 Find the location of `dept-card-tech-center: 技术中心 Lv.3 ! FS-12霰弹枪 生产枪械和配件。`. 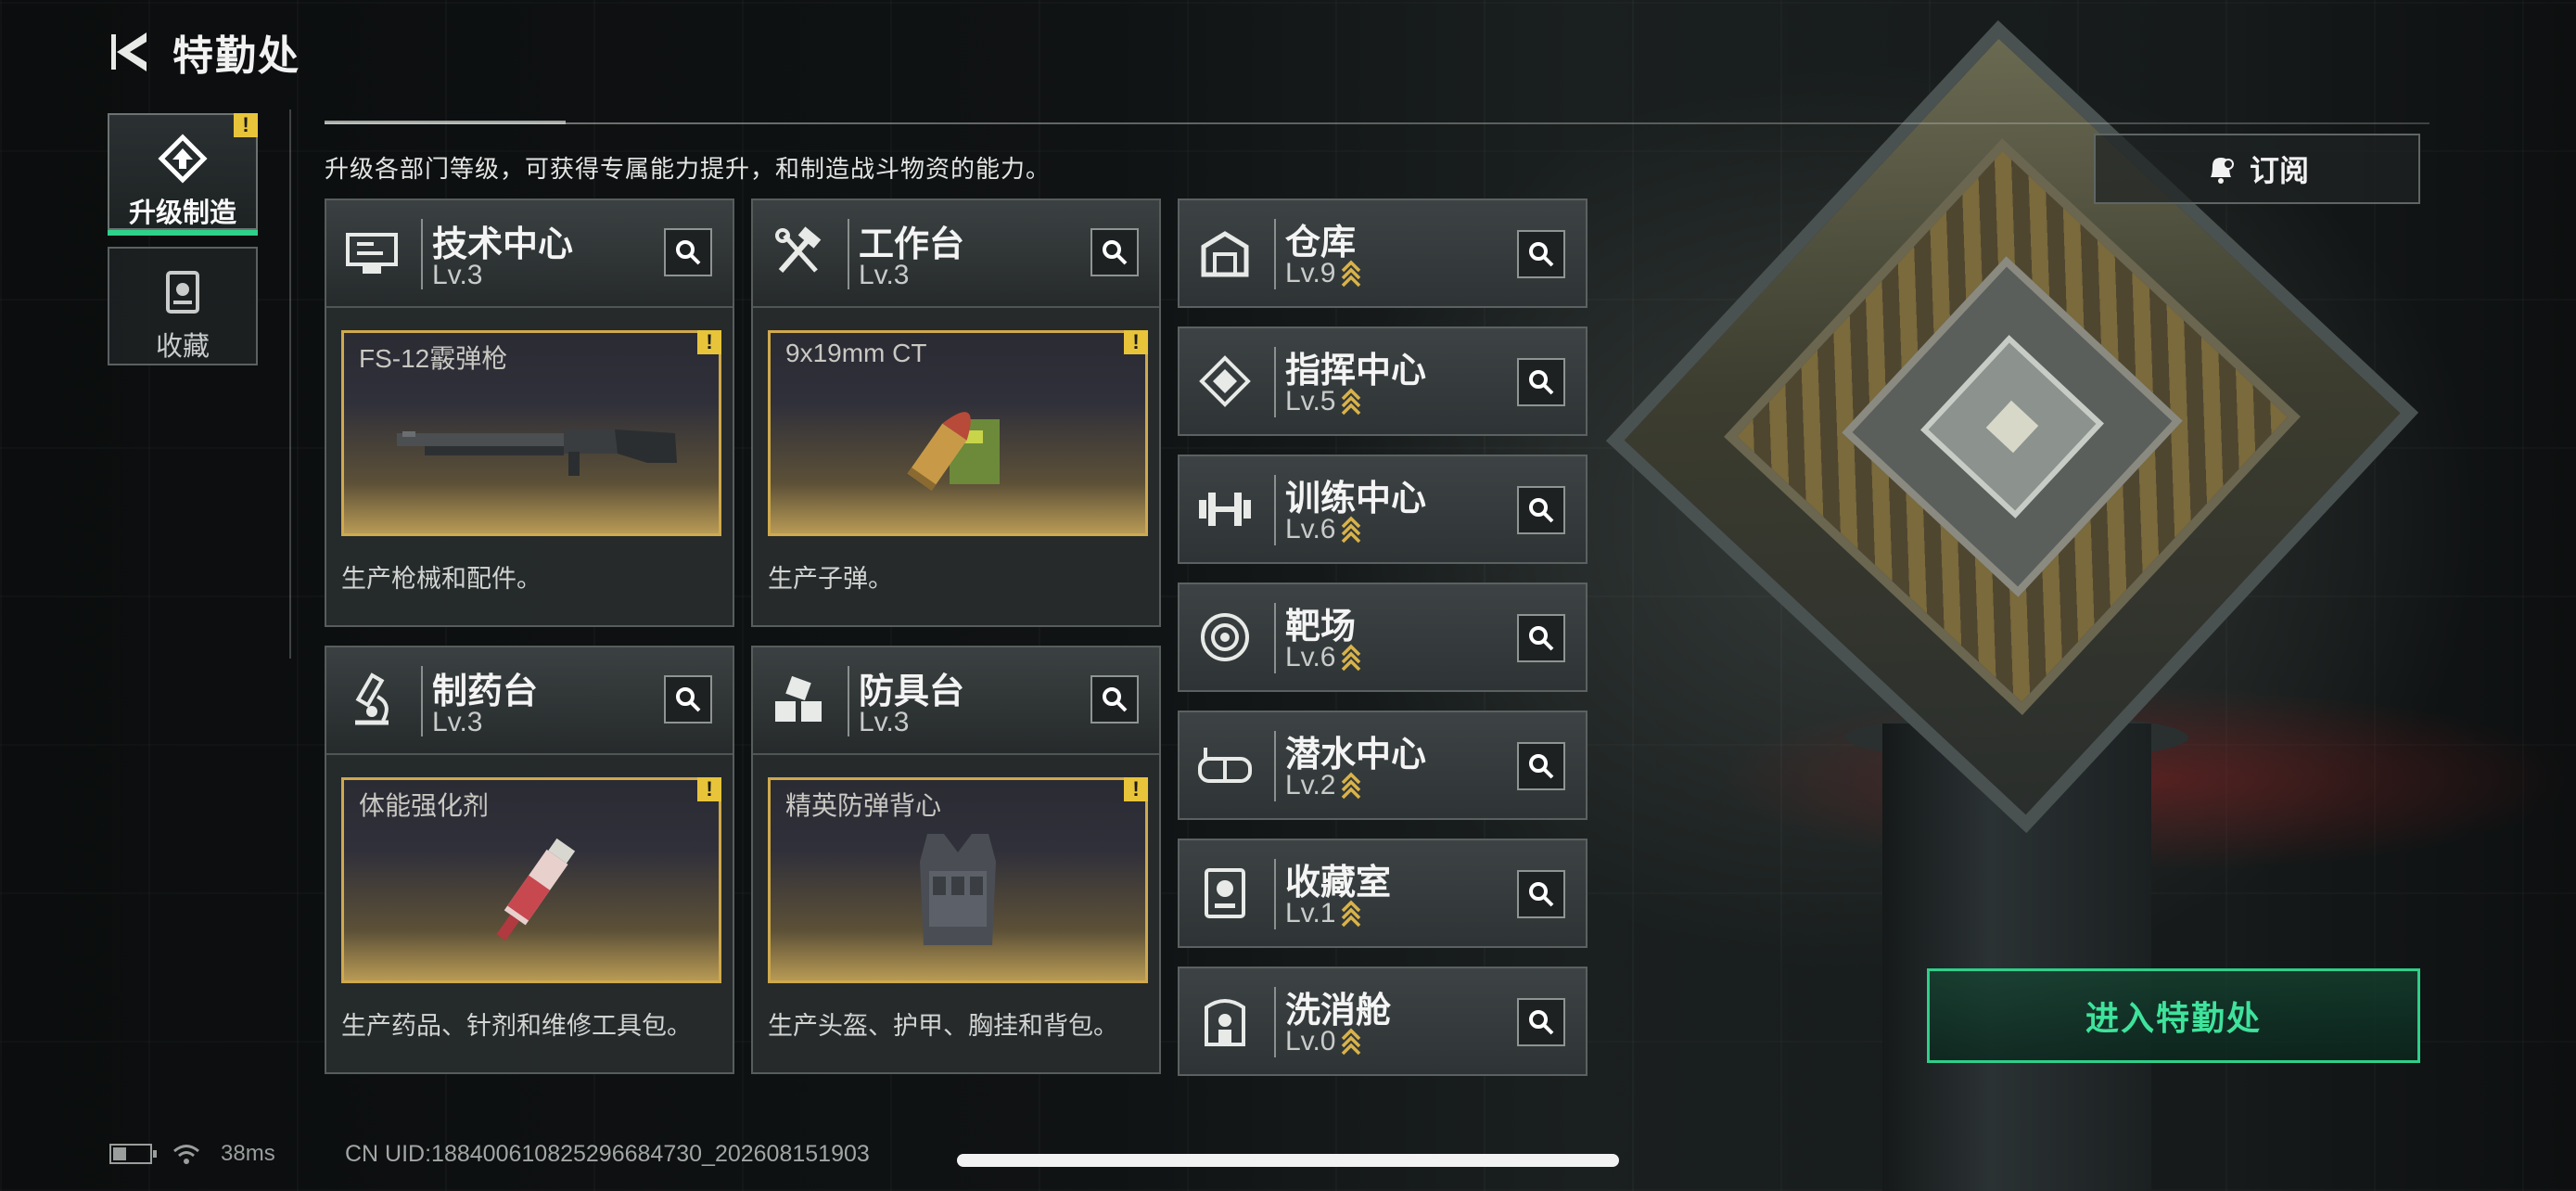

dept-card-tech-center: 技术中心 Lv.3 ! FS-12霰弹枪 生产枪械和配件。 is located at coordinates (529, 412).